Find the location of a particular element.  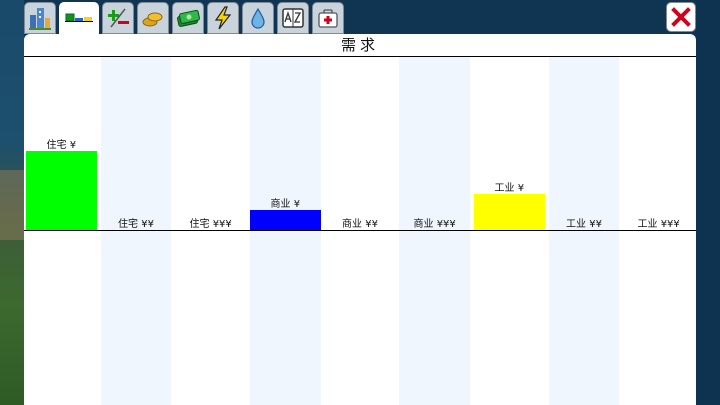

tab-water is located at coordinates (258, 18).